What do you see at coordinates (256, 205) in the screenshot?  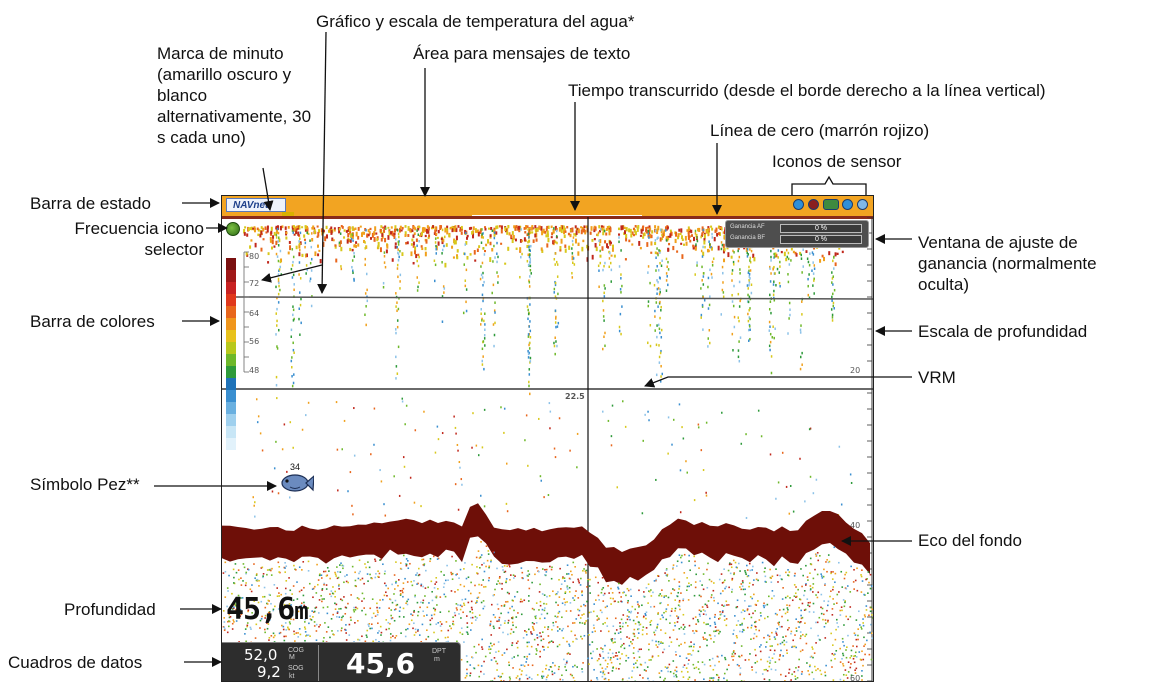 I see `navnet-logo: NAVnet` at bounding box center [256, 205].